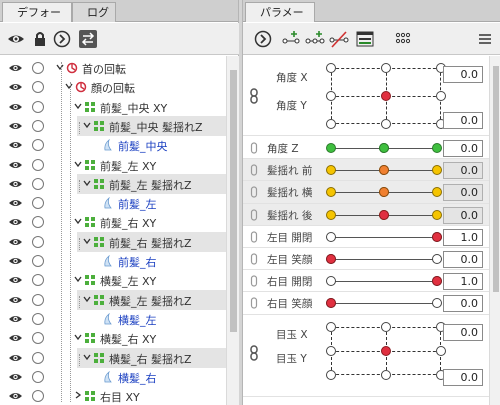 This screenshot has height=405, width=500. I want to click on parameter-row: 角度 Z 0.0, so click(366, 148).